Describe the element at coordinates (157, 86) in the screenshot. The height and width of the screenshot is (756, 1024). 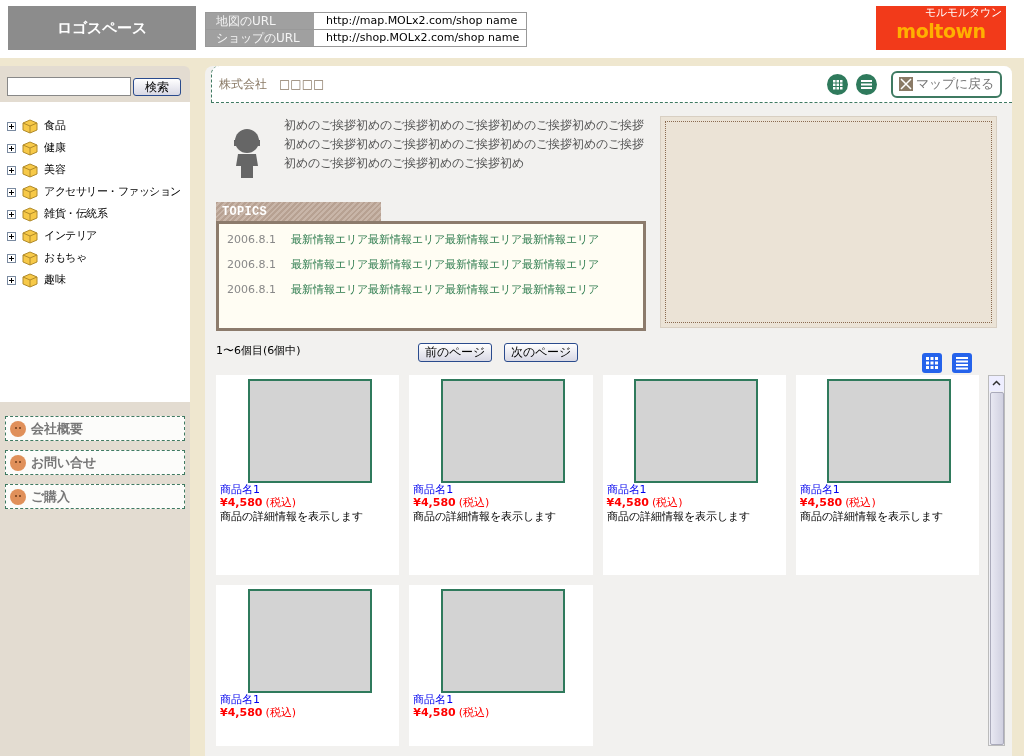
I see `search-button: 検索` at that location.